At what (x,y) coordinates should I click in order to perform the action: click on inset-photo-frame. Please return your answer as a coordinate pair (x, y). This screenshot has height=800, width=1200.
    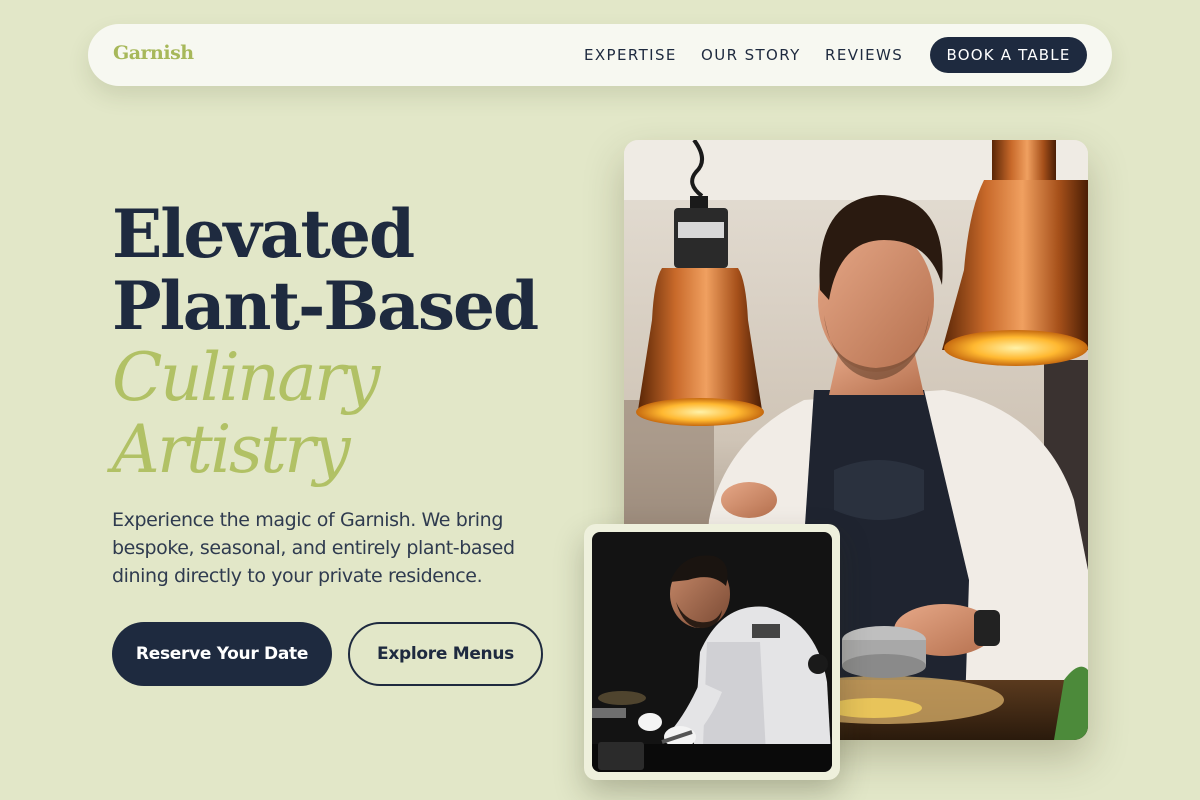
    Looking at the image, I should click on (712, 652).